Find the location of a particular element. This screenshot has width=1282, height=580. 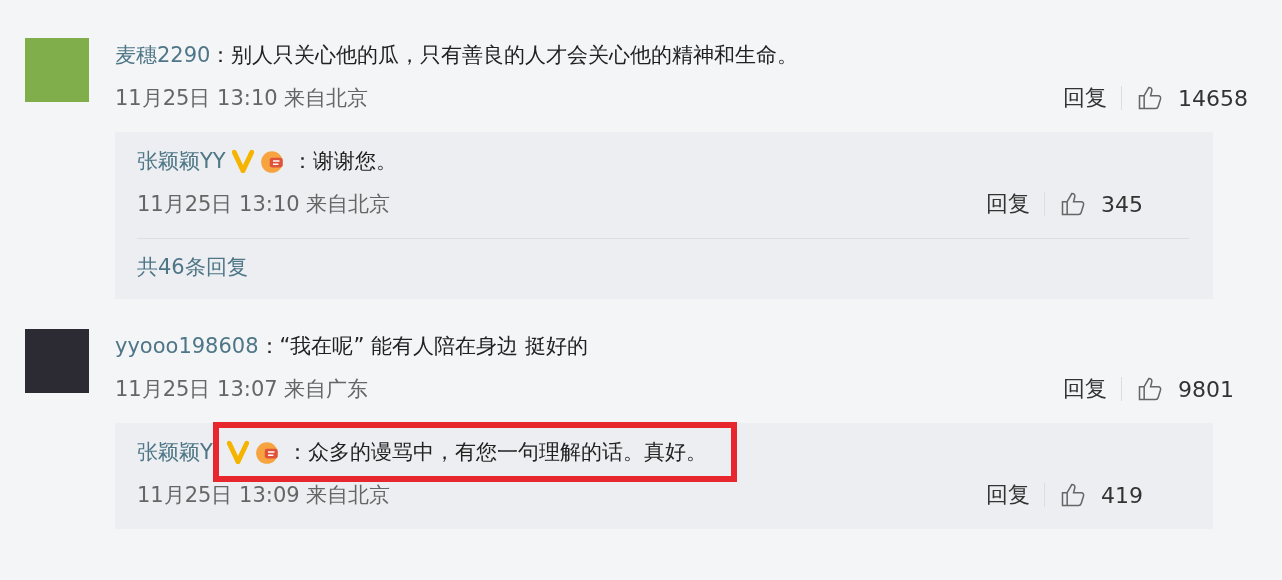

comment-text: ：别人只关心他的瓜，只有善良的人才会关心他的精神和生命。 is located at coordinates (504, 55).